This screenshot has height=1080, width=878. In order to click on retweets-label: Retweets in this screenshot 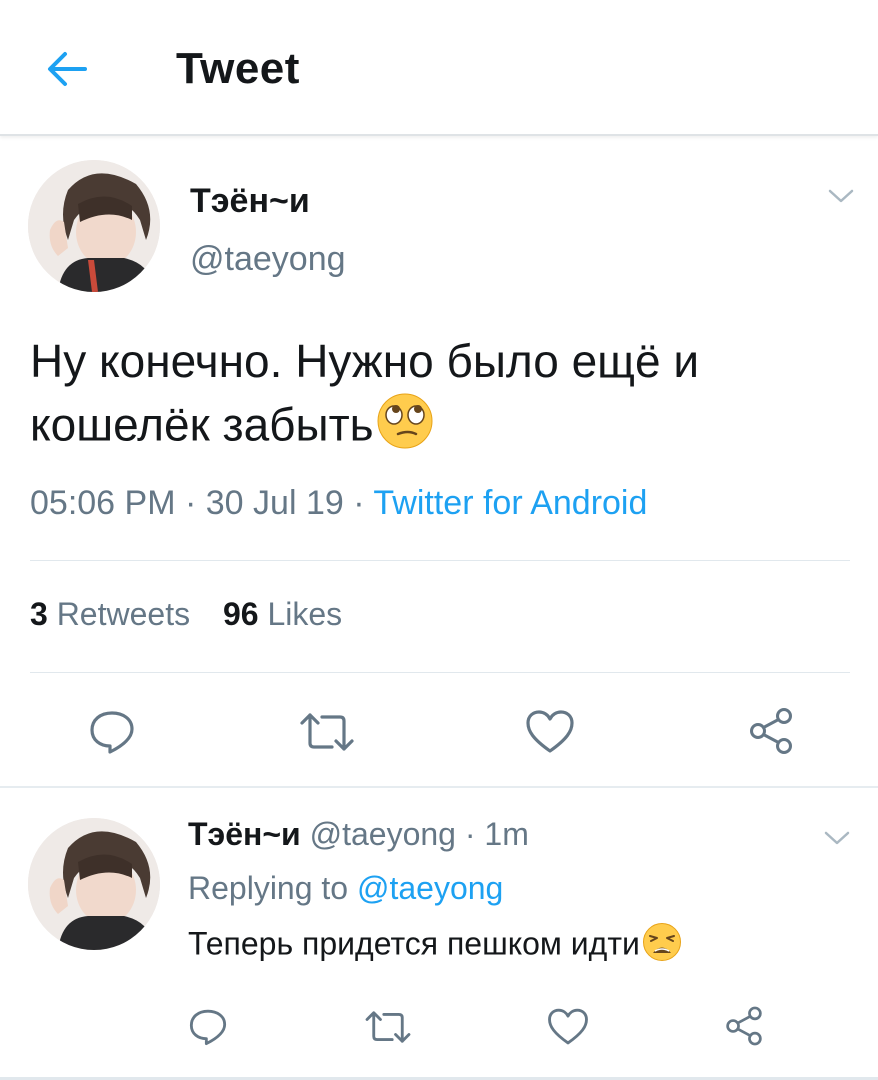, I will do `click(123, 614)`.